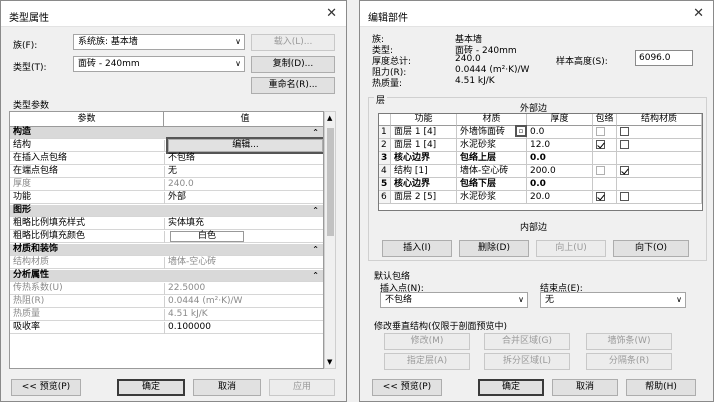 This screenshot has height=402, width=714. Describe the element at coordinates (659, 132) in the screenshot. I see `layer-struct-cell` at that location.